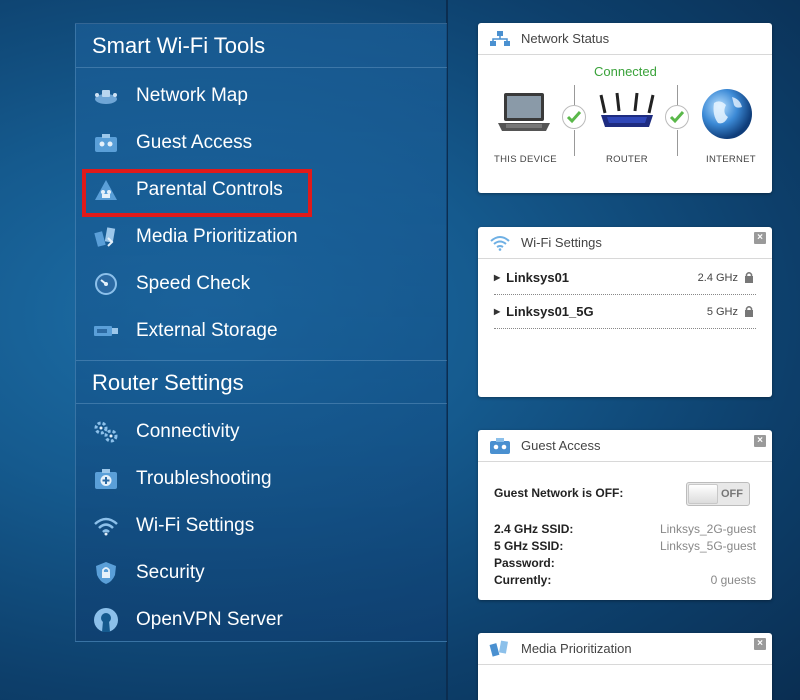 This screenshot has height=700, width=800. Describe the element at coordinates (192, 95) in the screenshot. I see `sidebar-item-label: Network Map` at that location.